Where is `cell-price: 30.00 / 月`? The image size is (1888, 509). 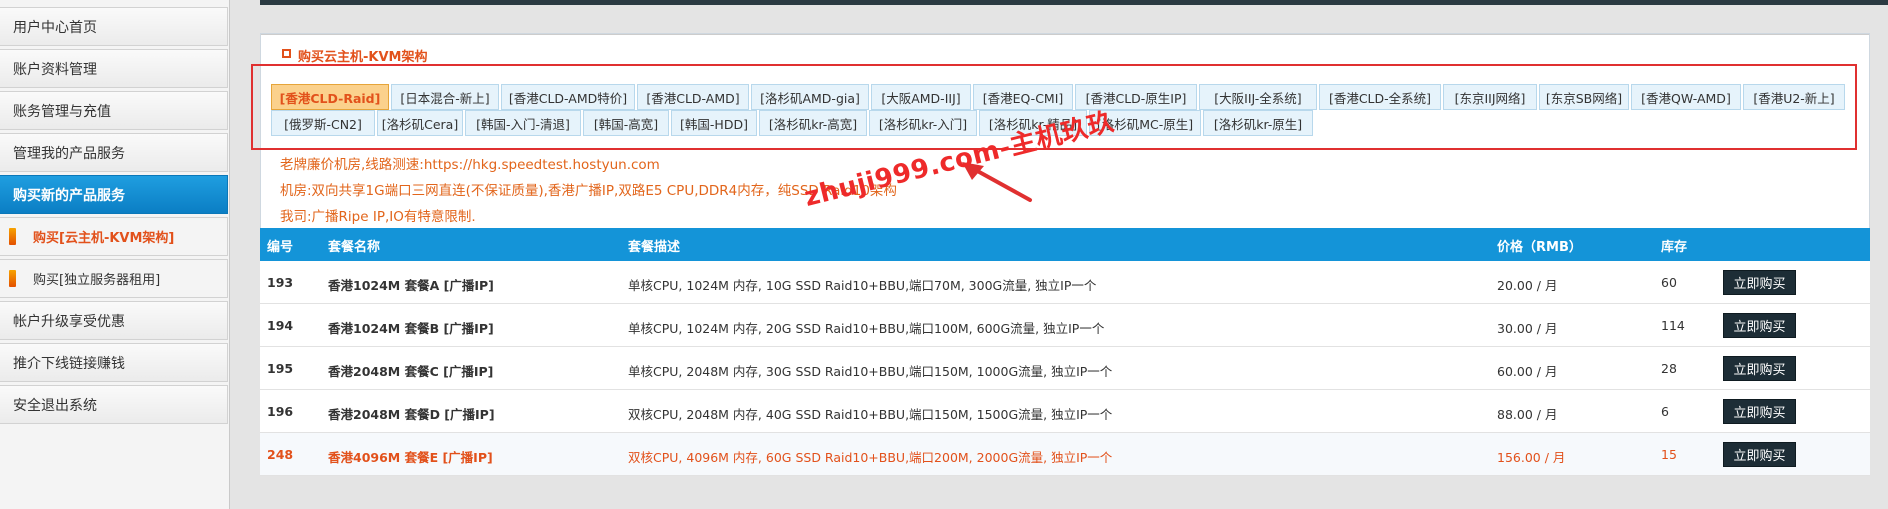
cell-price: 30.00 / 月 is located at coordinates (1527, 328).